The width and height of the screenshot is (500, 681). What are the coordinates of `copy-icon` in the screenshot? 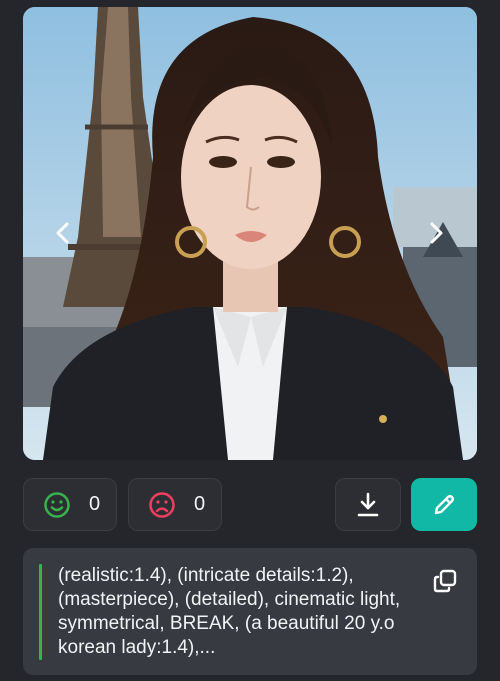 It's located at (445, 581).